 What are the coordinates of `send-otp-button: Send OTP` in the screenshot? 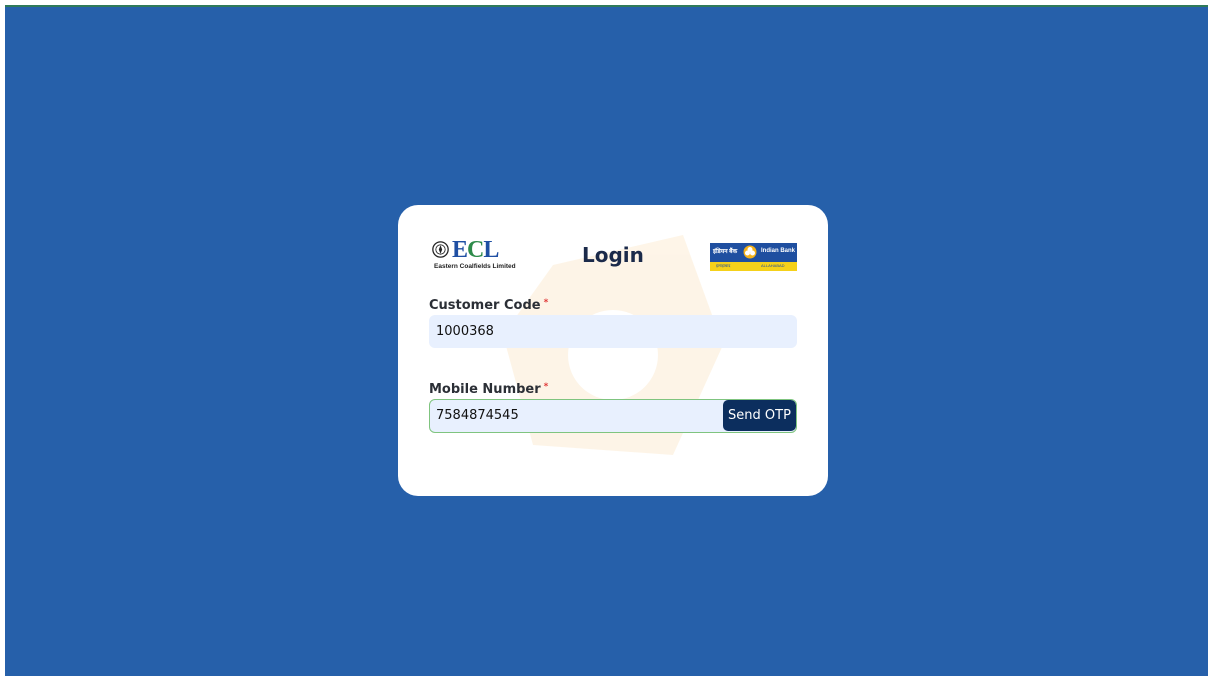 It's located at (759, 415).